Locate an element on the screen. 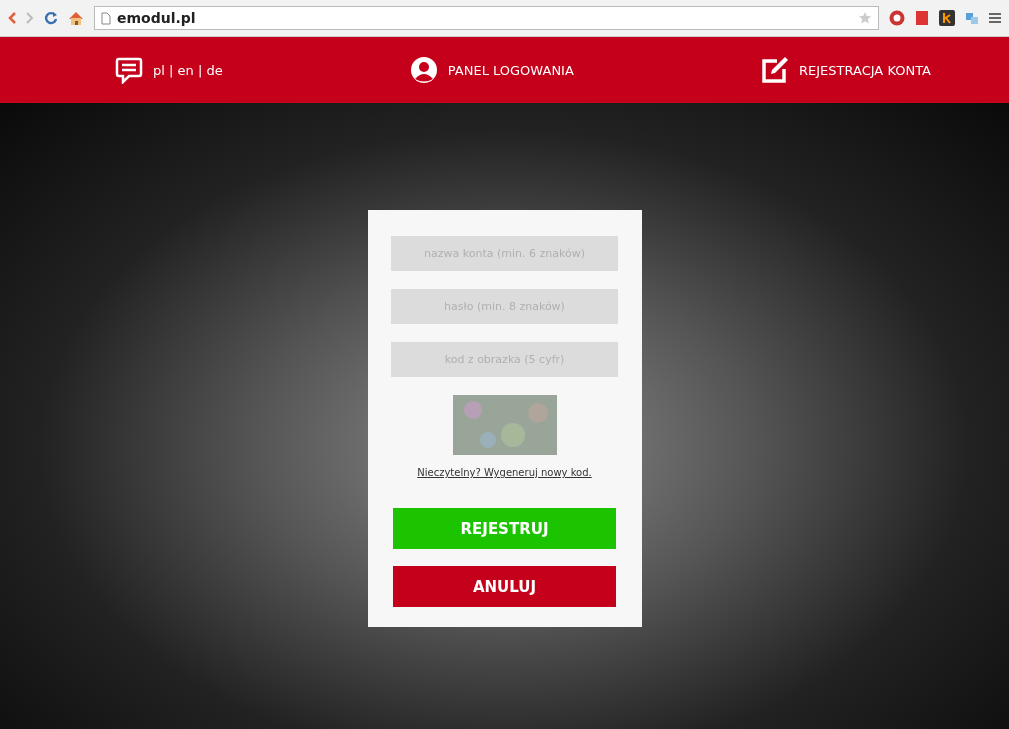 Image resolution: width=1009 pixels, height=729 pixels. stop-sign-icon is located at coordinates (897, 18).